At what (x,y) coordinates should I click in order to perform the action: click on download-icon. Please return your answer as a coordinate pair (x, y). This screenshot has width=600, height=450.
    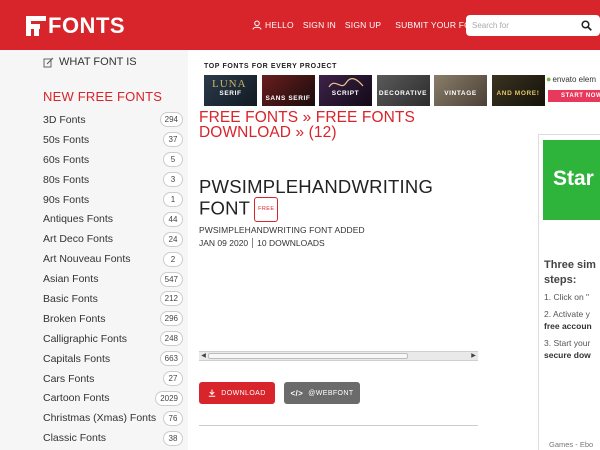
    Looking at the image, I should click on (212, 393).